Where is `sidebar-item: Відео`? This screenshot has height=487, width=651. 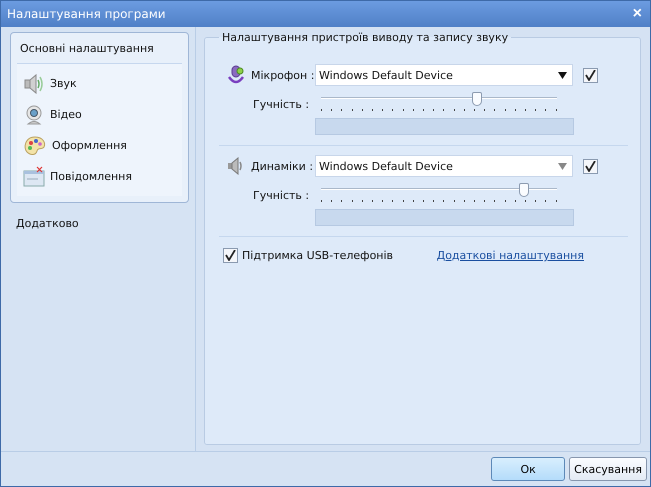 sidebar-item: Відео is located at coordinates (99, 114).